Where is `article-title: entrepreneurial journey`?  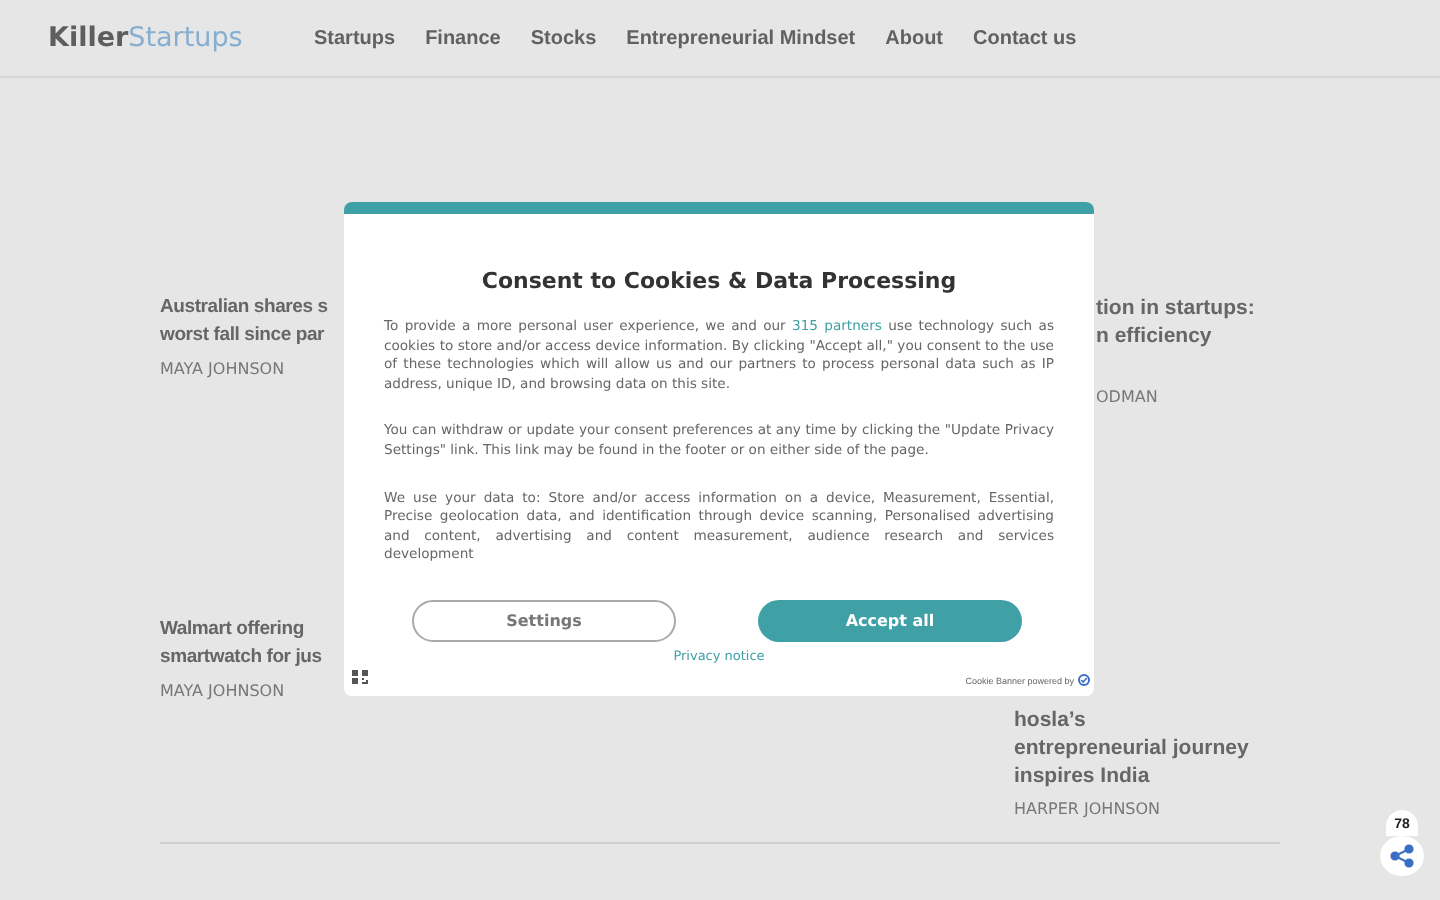
article-title: entrepreneurial journey is located at coordinates (1131, 748).